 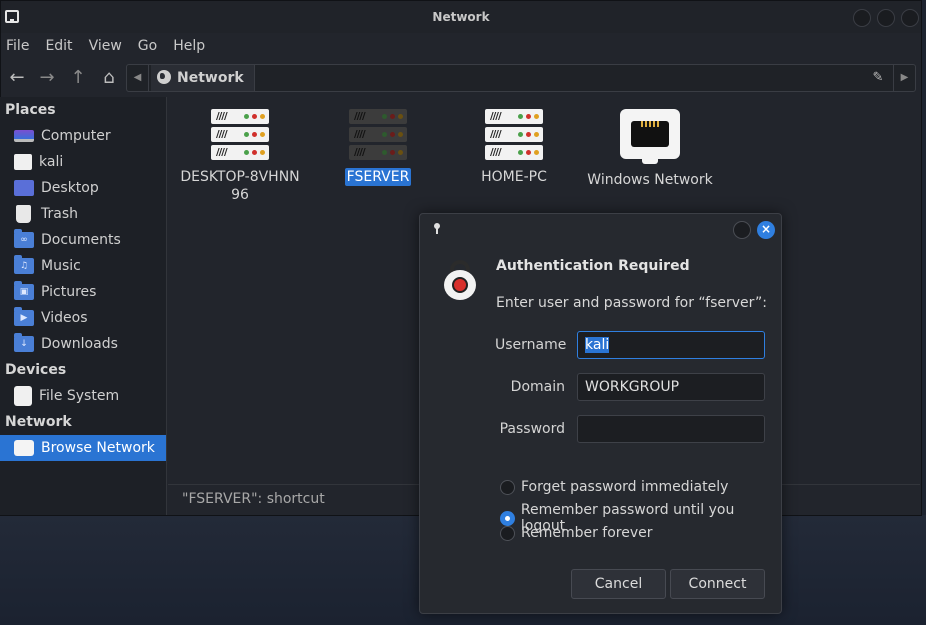 What do you see at coordinates (59, 214) in the screenshot?
I see `sidebar-item-label: Trash` at bounding box center [59, 214].